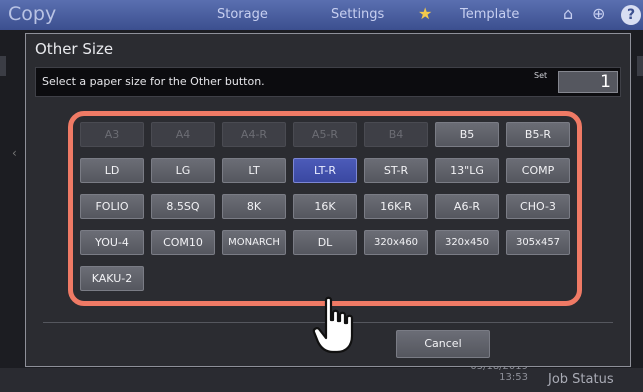 This screenshot has width=643, height=392. What do you see at coordinates (467, 242) in the screenshot?
I see `paper-size-button: 320x450` at bounding box center [467, 242].